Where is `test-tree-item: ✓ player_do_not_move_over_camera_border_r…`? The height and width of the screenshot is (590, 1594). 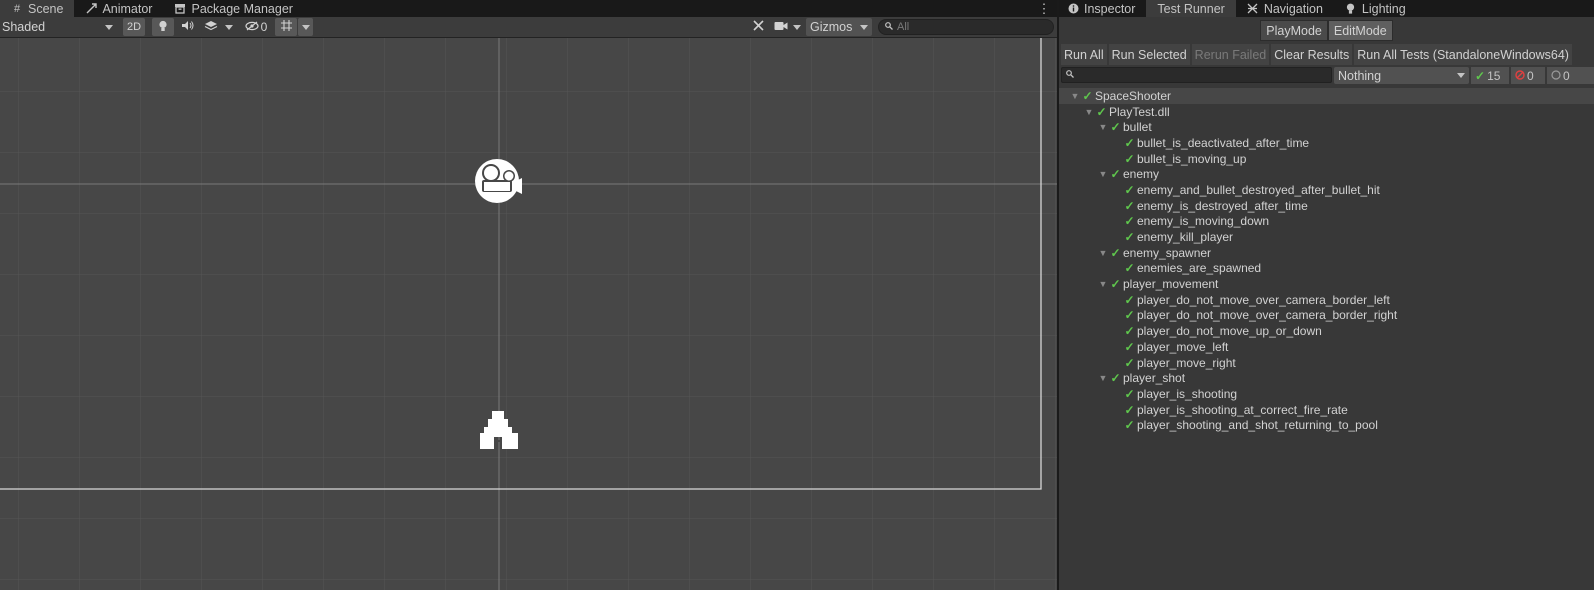 test-tree-item: ✓ player_do_not_move_over_camera_border_r… is located at coordinates (1326, 316).